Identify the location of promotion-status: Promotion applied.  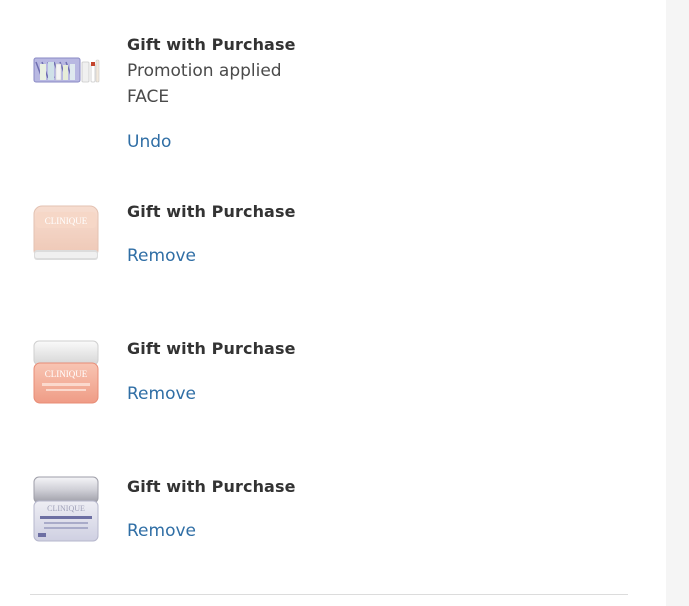
(204, 71).